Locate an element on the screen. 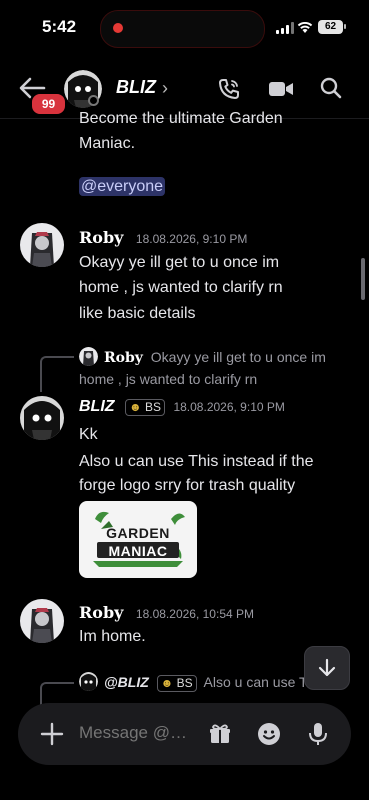  message-text: like basic details is located at coordinates (137, 313).